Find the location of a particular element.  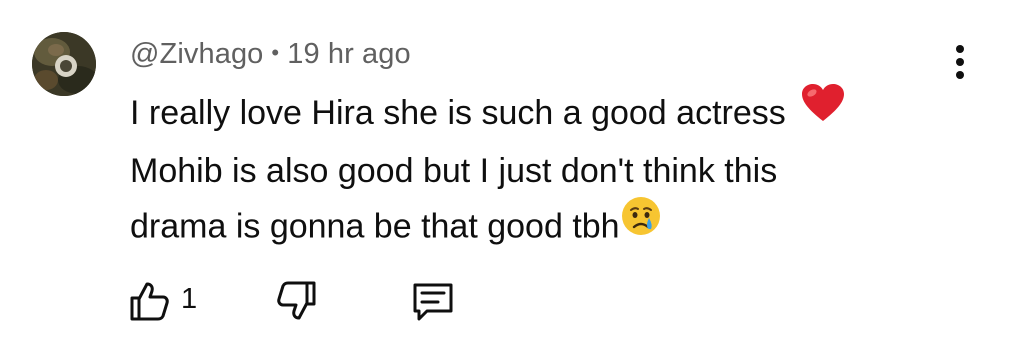

timestamp: 19 hr ago is located at coordinates (349, 54).